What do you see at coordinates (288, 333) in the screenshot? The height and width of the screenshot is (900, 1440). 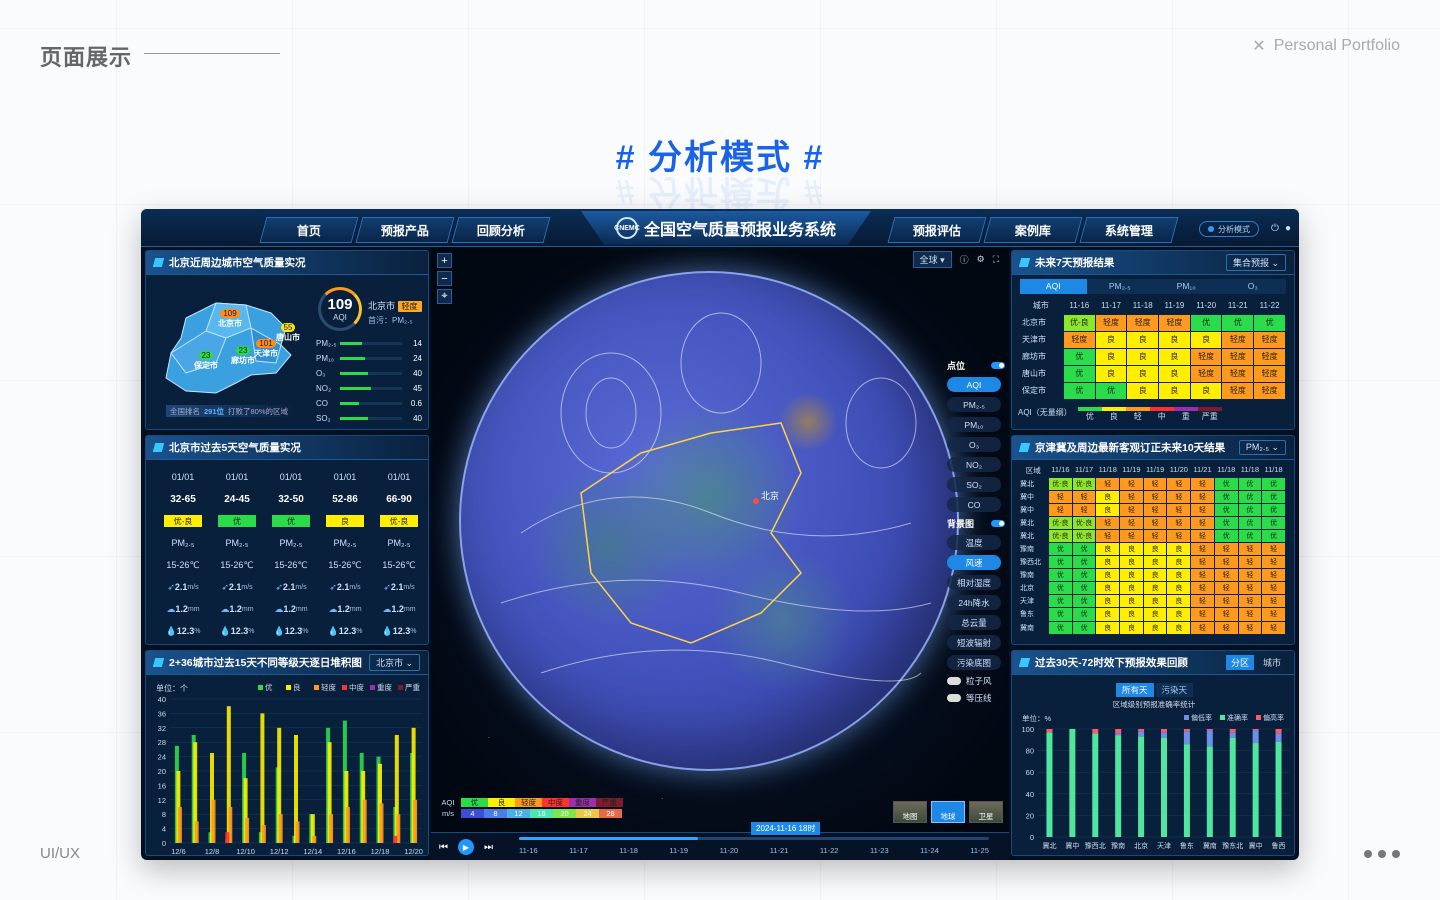 I see `map-marker: 55 唐山市` at bounding box center [288, 333].